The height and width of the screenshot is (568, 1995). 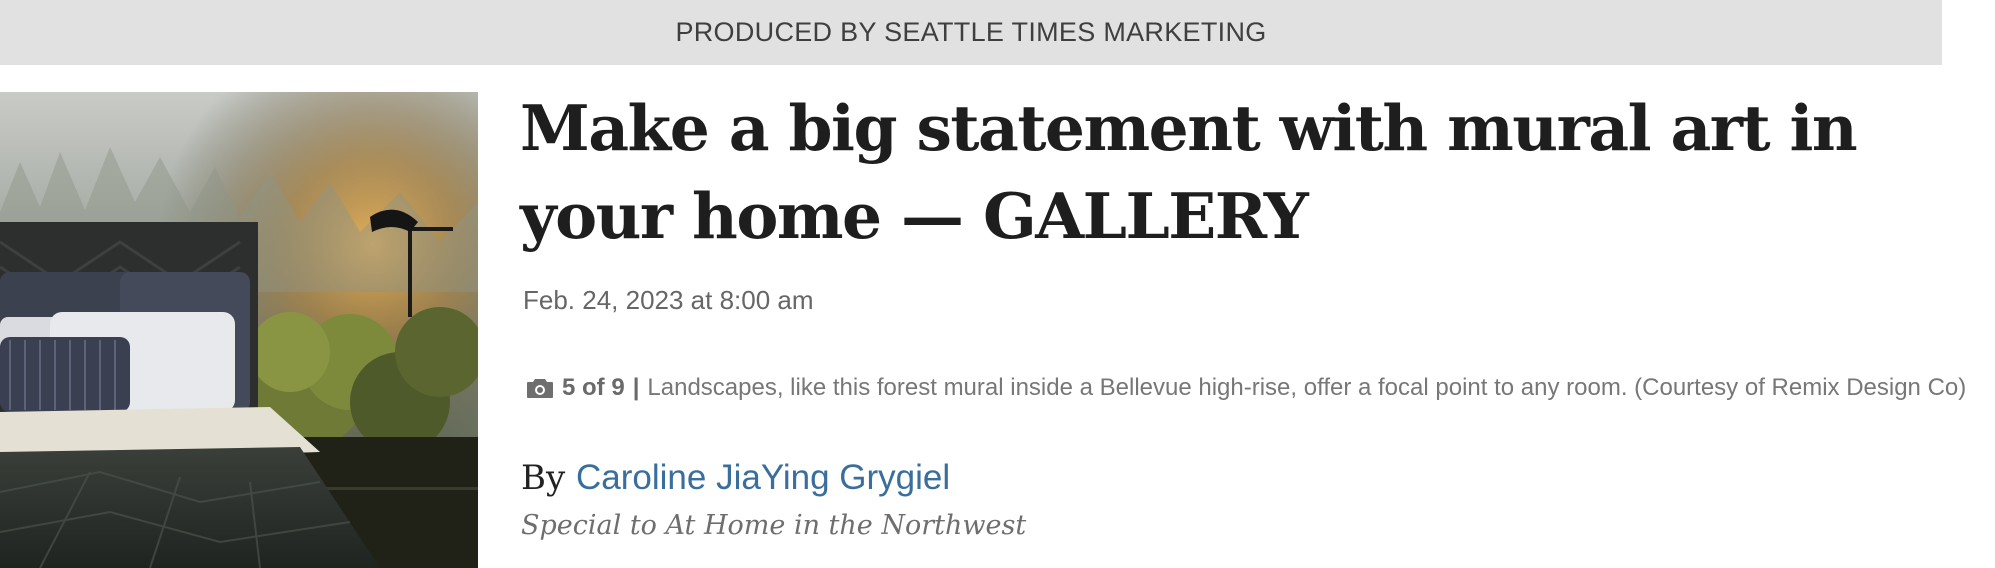 What do you see at coordinates (543, 478) in the screenshot?
I see `byline-prefix: By` at bounding box center [543, 478].